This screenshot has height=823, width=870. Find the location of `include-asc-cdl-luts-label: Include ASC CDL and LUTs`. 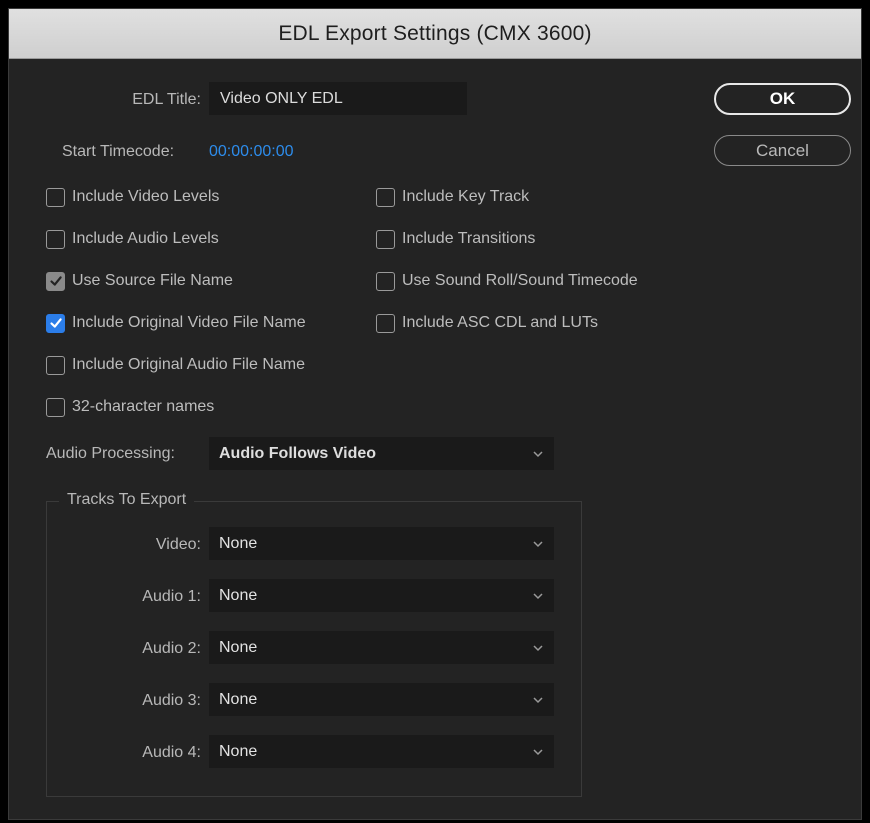

include-asc-cdl-luts-label: Include ASC CDL and LUTs is located at coordinates (500, 322).